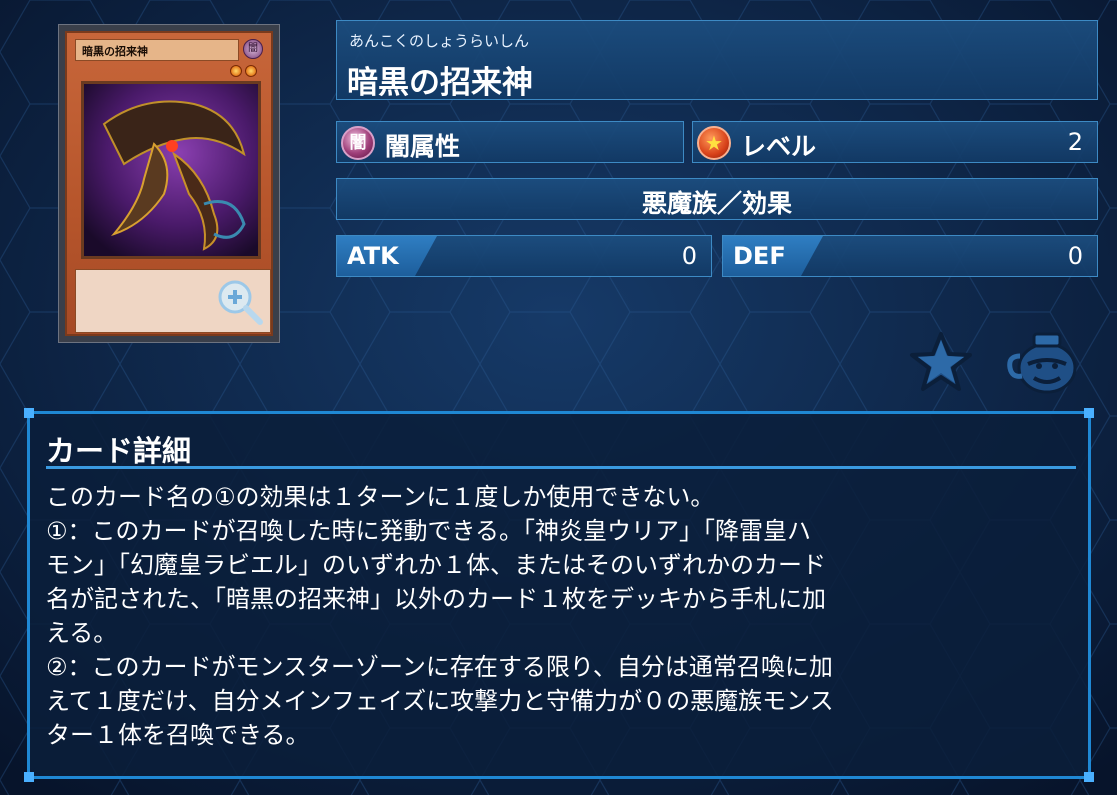 This screenshot has height=795, width=1117. I want to click on level-label: レベル, so click(779, 146).